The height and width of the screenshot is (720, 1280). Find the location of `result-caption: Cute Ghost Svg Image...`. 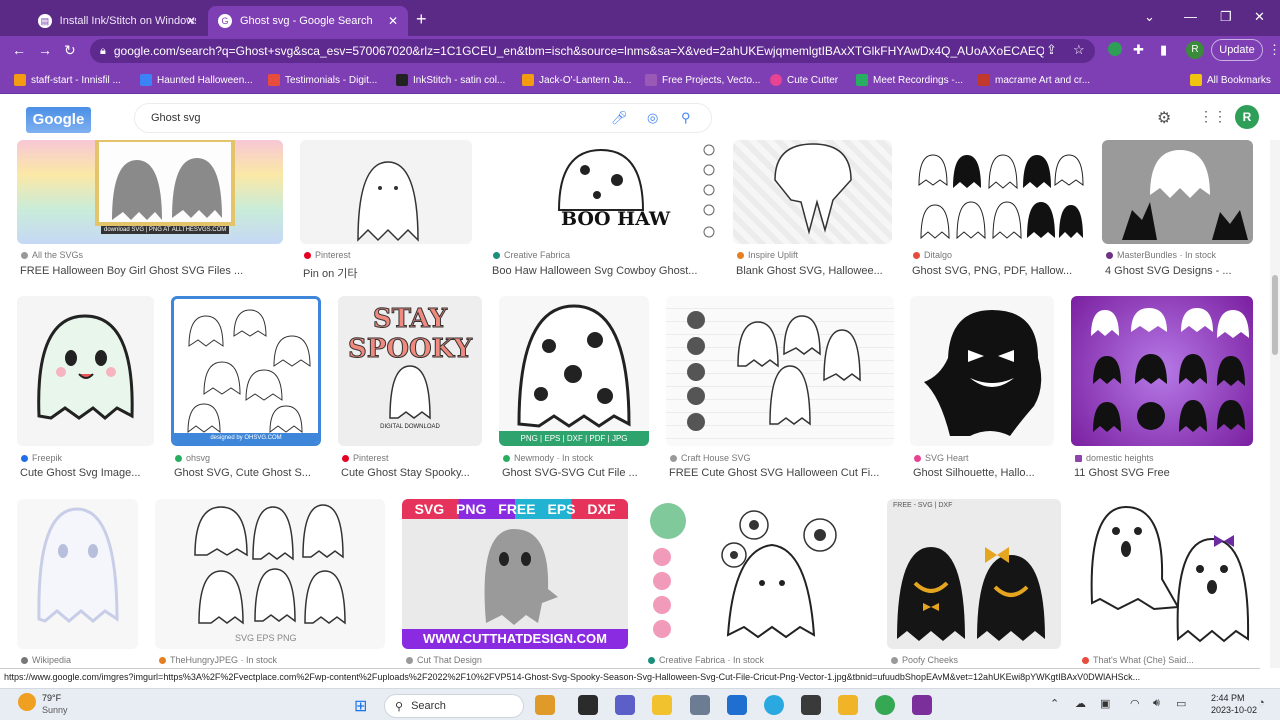

result-caption: Cute Ghost Svg Image... is located at coordinates (88, 473).